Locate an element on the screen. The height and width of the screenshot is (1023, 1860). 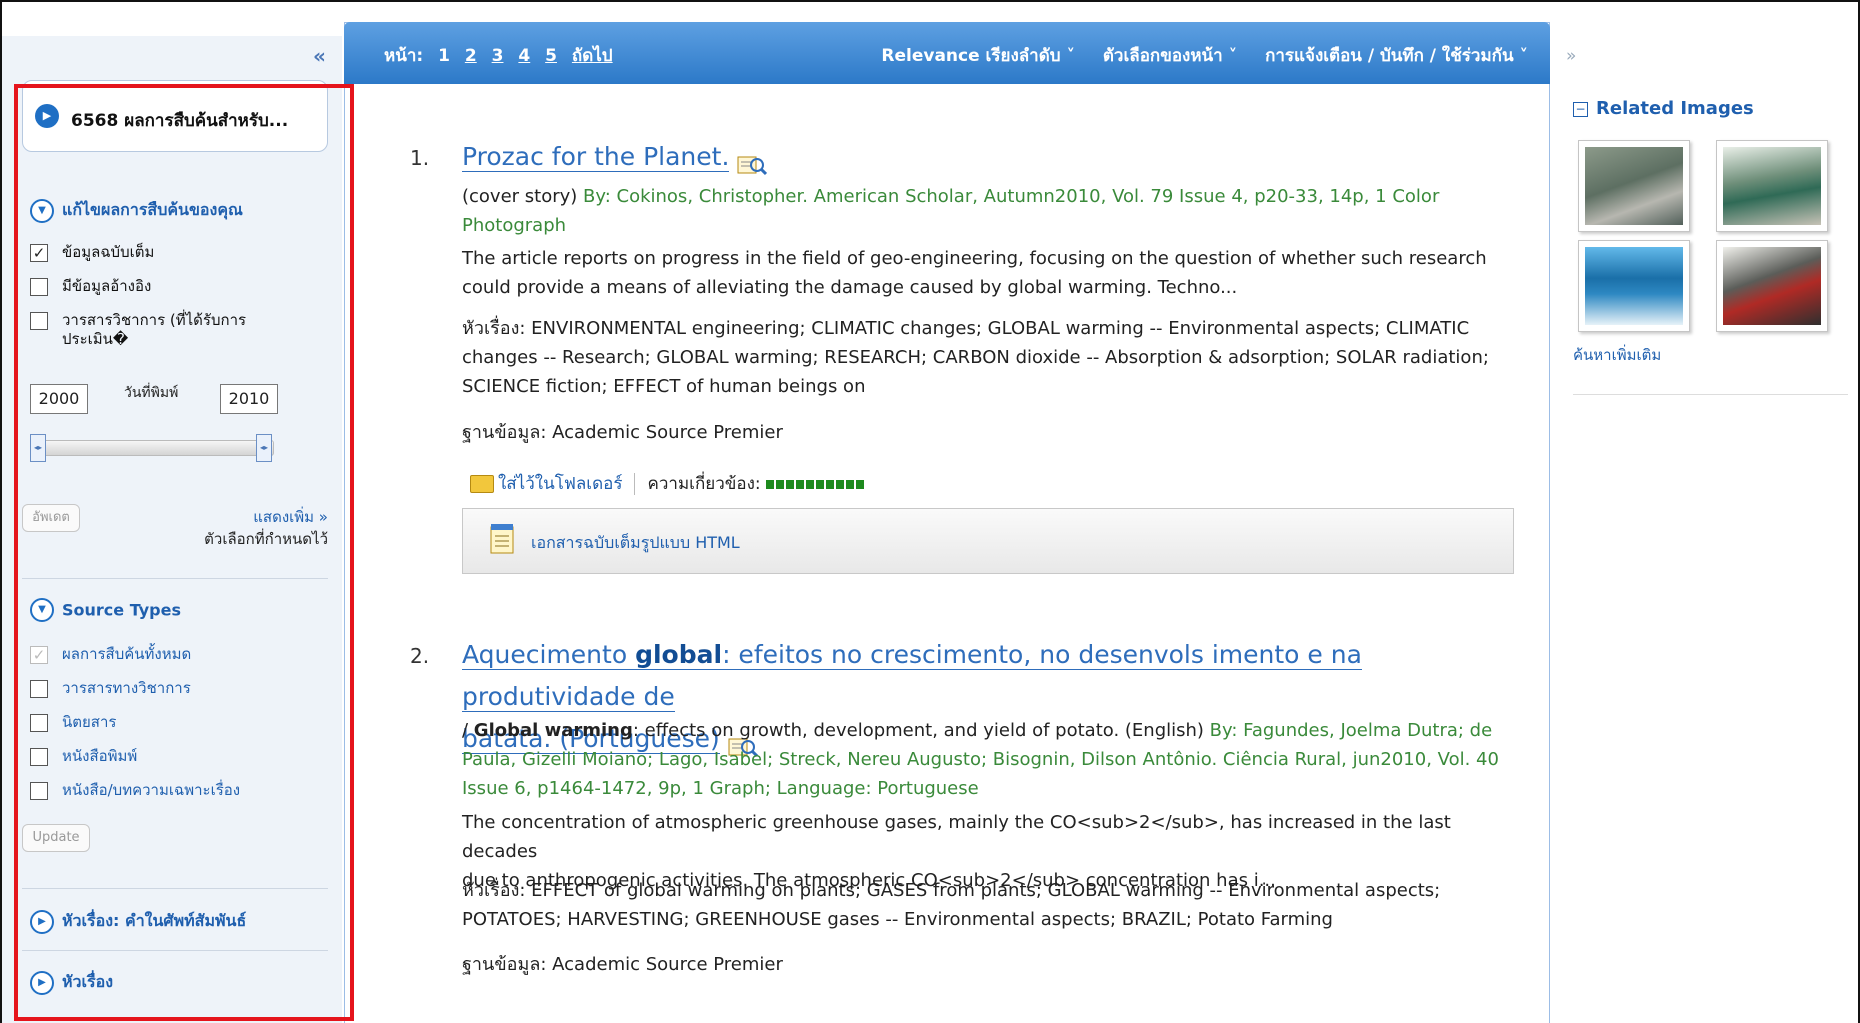
slider-handle-from: ◂▸ is located at coordinates (38, 448).